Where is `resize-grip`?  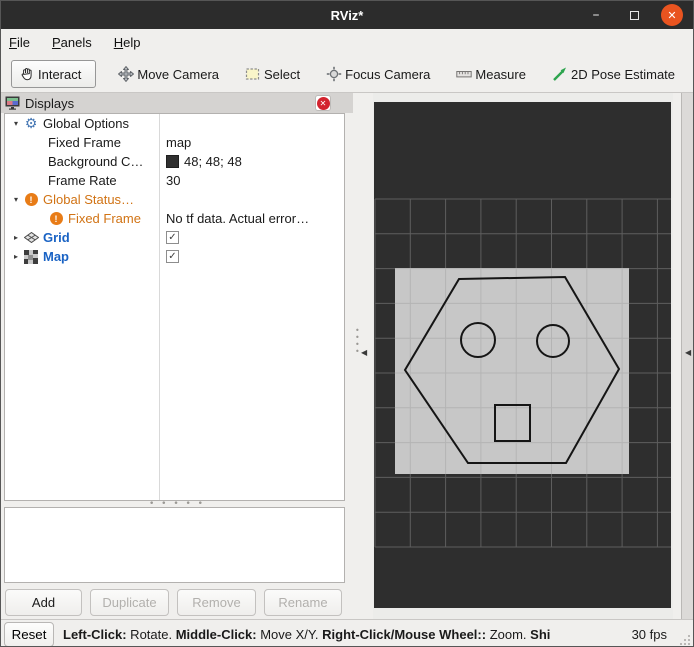 resize-grip is located at coordinates (685, 640).